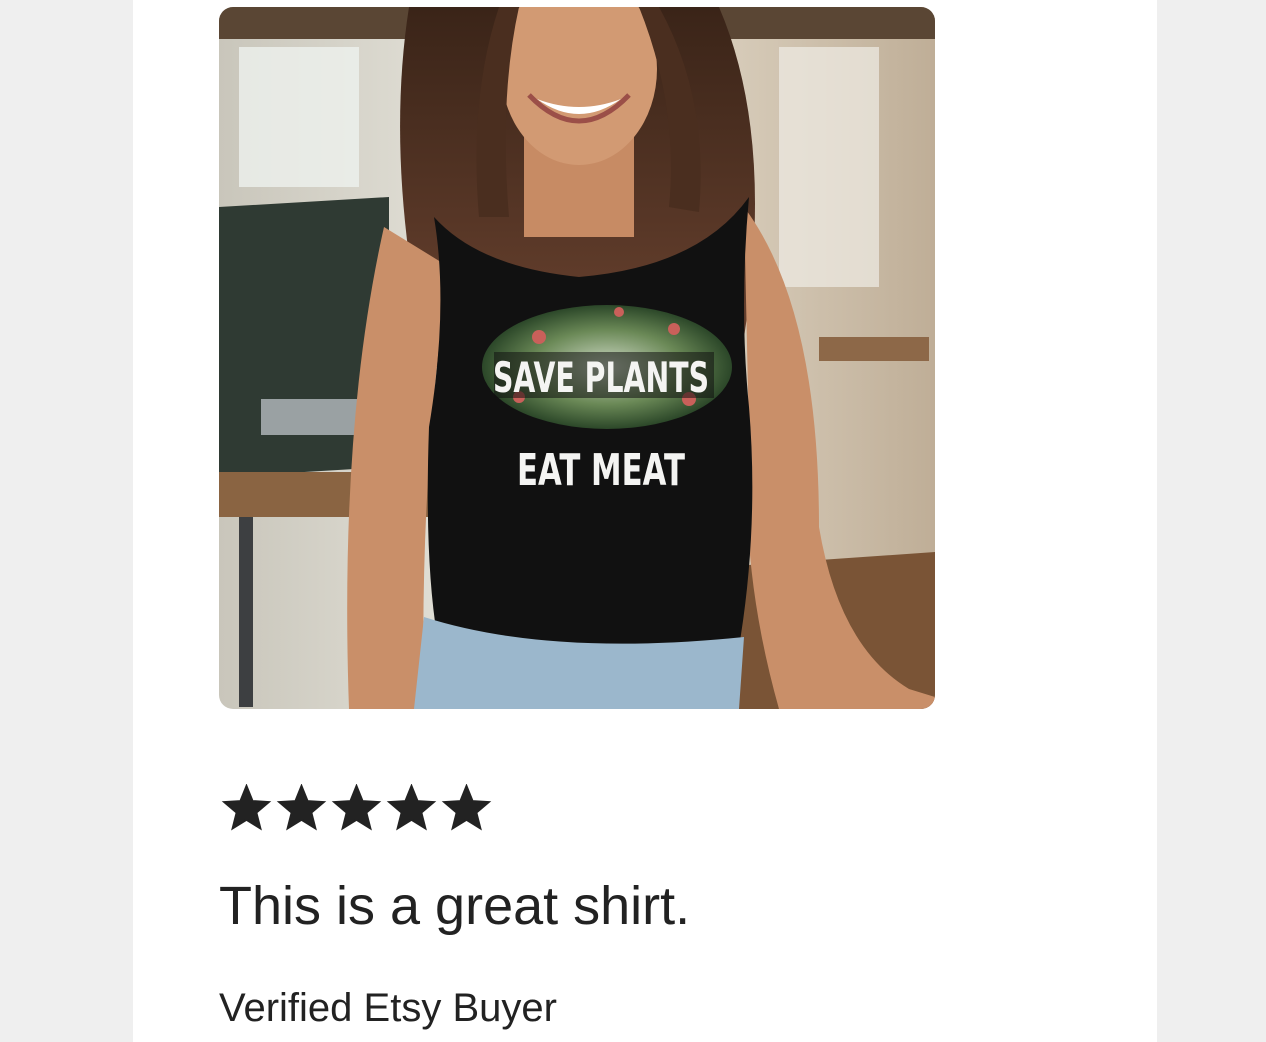  Describe the element at coordinates (388, 1008) in the screenshot. I see `reviewer-name: Verified Etsy Buyer` at that location.